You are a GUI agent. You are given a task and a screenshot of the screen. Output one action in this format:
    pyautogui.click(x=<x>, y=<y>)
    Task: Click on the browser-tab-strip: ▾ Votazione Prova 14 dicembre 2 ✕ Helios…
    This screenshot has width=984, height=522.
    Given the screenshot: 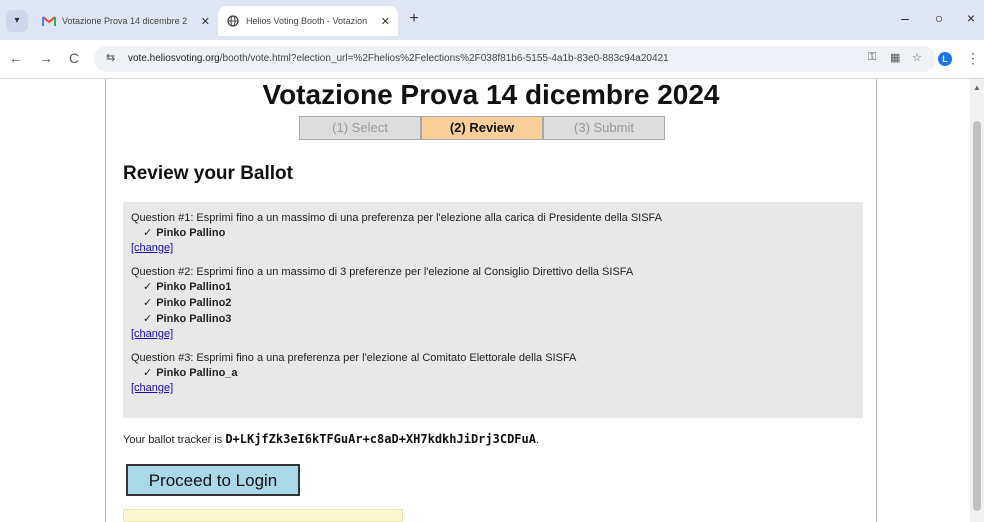 What is the action you would take?
    pyautogui.click(x=492, y=20)
    